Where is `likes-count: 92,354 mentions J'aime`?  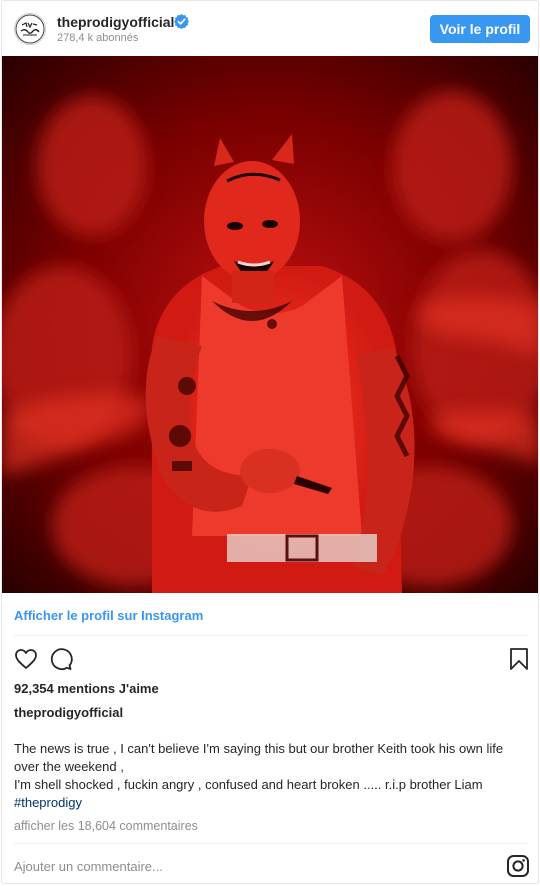
likes-count: 92,354 mentions J'aime is located at coordinates (86, 688).